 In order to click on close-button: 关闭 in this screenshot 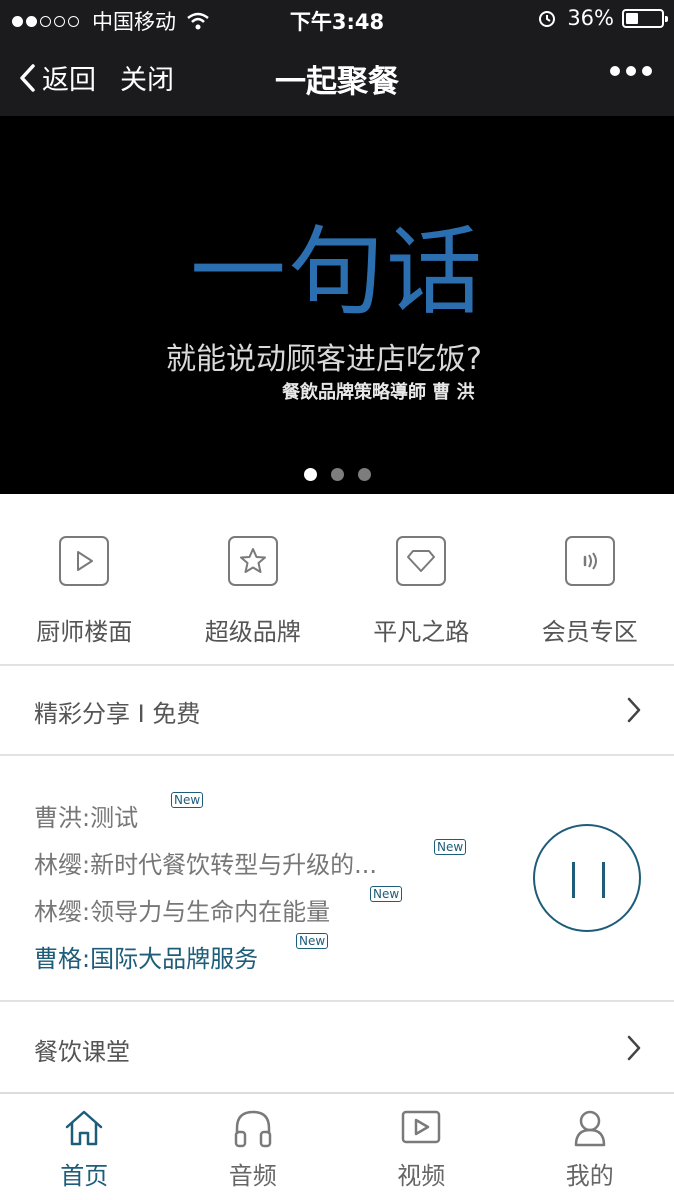, I will do `click(147, 77)`.